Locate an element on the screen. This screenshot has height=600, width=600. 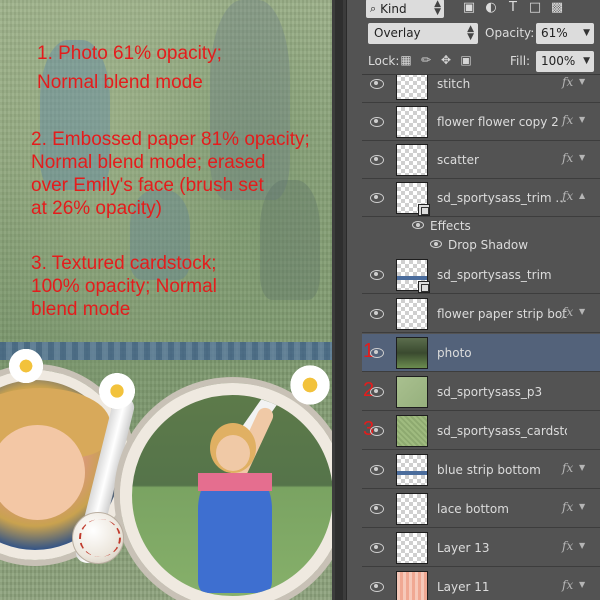
layer-row-photo: 1 photo is located at coordinates (481, 353).